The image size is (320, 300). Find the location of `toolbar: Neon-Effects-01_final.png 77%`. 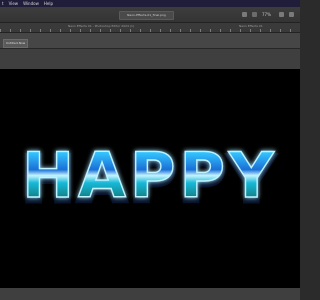

toolbar: Neon-Effects-01_final.png 77% is located at coordinates (150, 15).